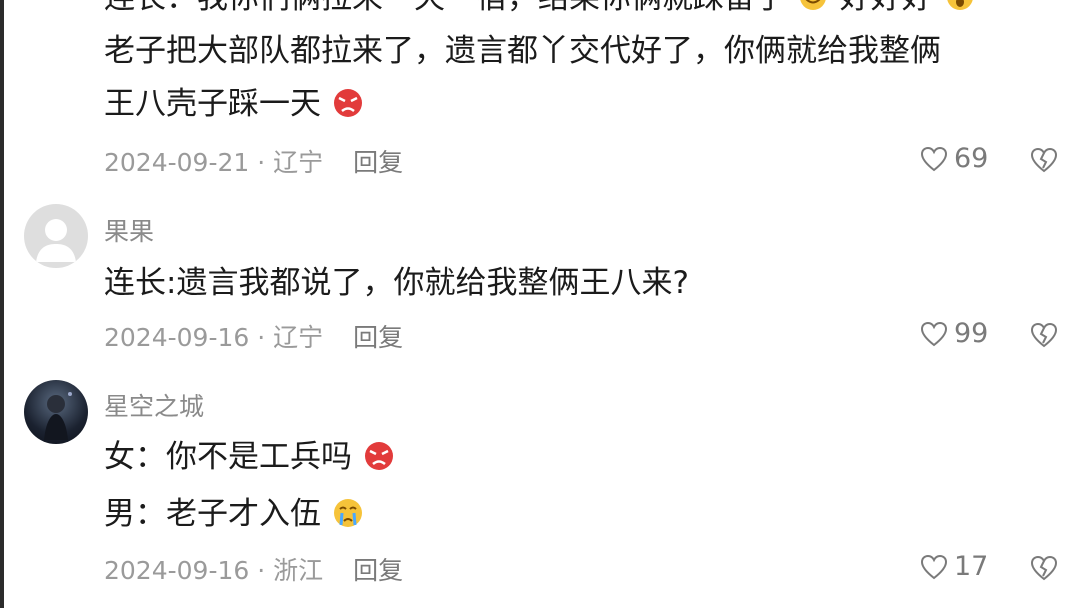 The height and width of the screenshot is (608, 1082). What do you see at coordinates (813, 5) in the screenshot?
I see `smile-emoji-icon` at bounding box center [813, 5].